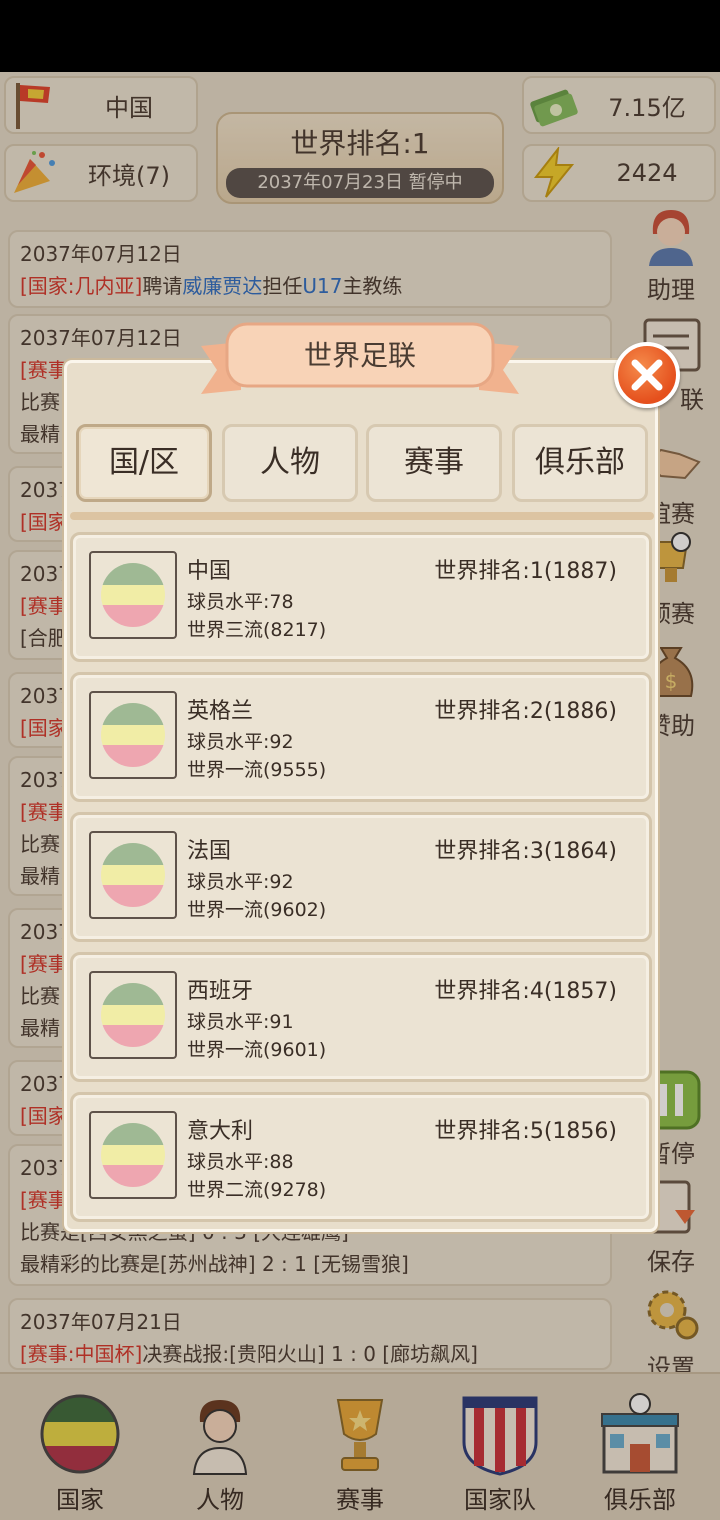 The image size is (720, 1520). What do you see at coordinates (361, 597) in the screenshot?
I see `ranking-row: 中国 世界排名:1(1887) 球员水平:78 世界三流(8217)` at bounding box center [361, 597].